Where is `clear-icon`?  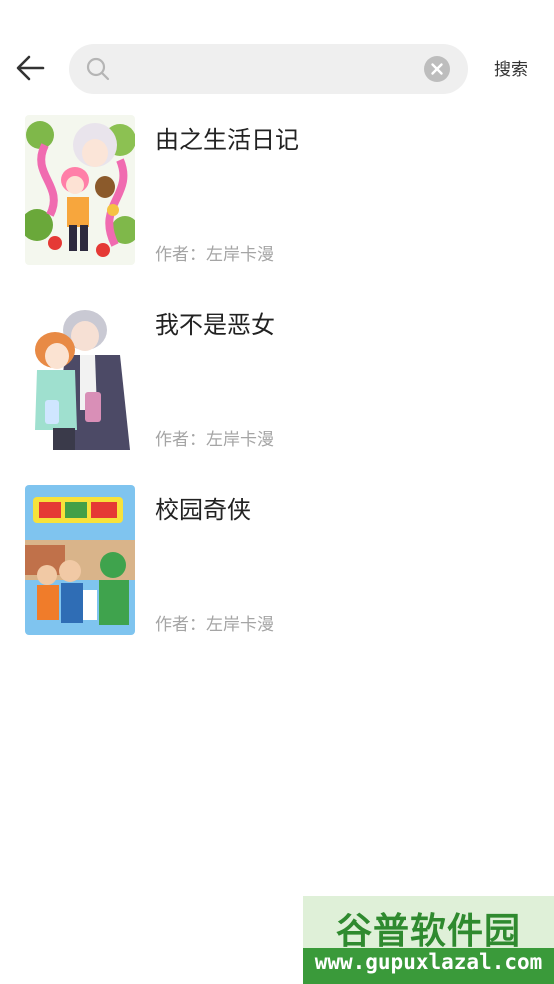 clear-icon is located at coordinates (437, 69).